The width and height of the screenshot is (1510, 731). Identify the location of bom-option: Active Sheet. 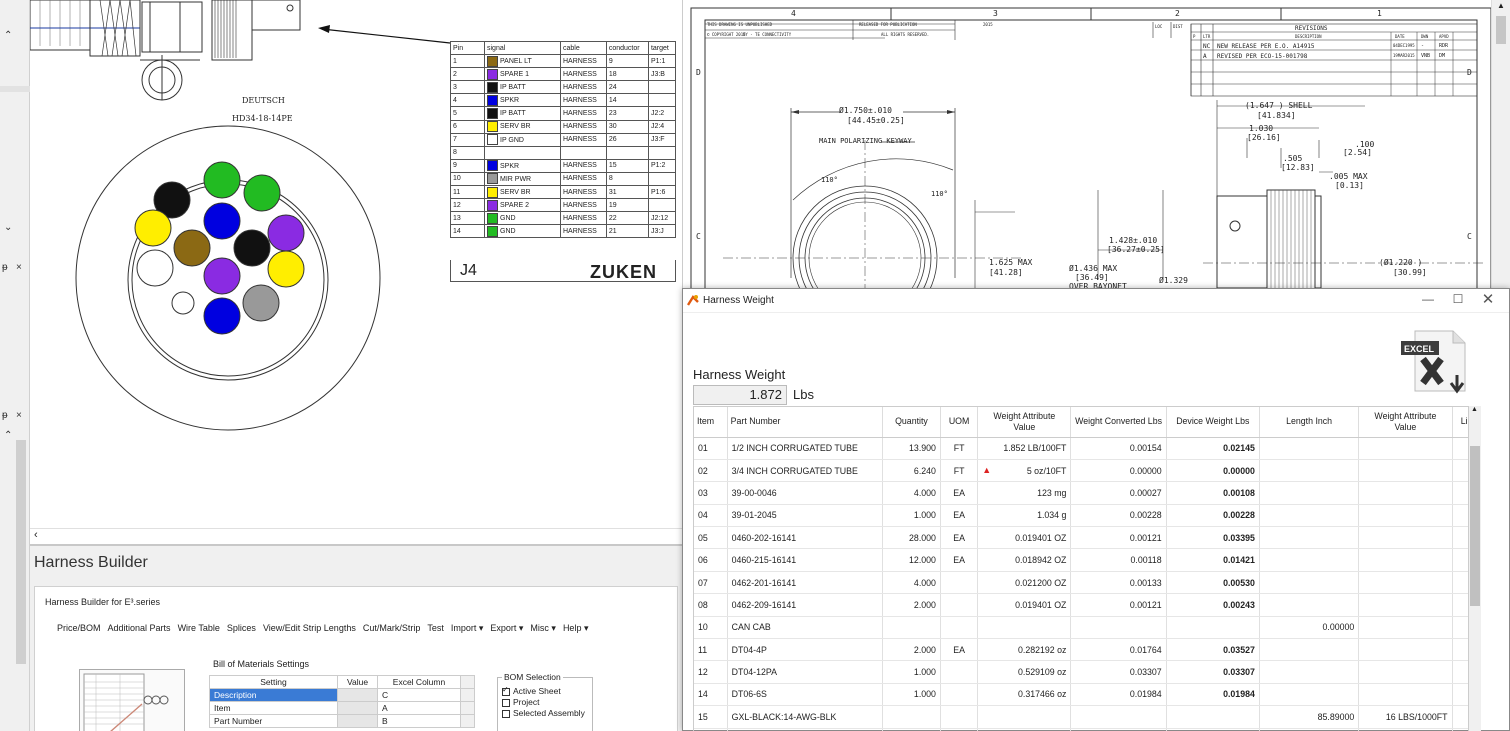
(545, 691).